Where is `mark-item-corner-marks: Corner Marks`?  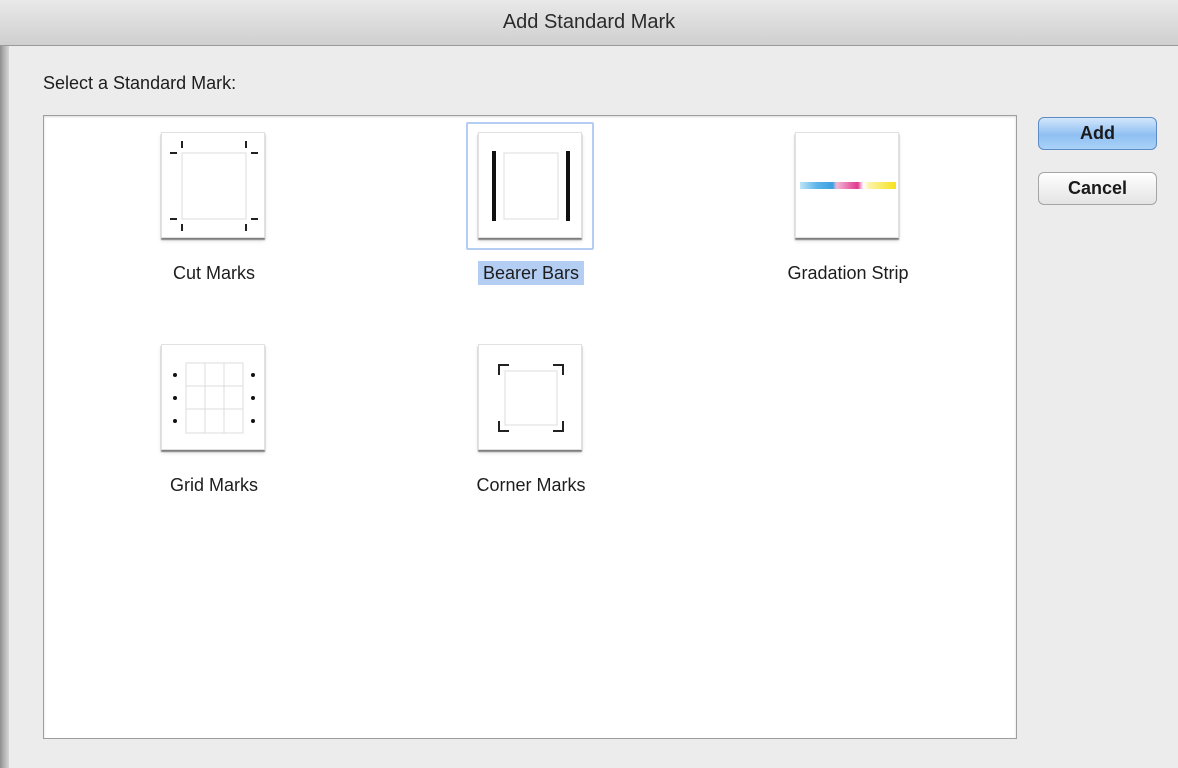 mark-item-corner-marks: Corner Marks is located at coordinates (519, 421).